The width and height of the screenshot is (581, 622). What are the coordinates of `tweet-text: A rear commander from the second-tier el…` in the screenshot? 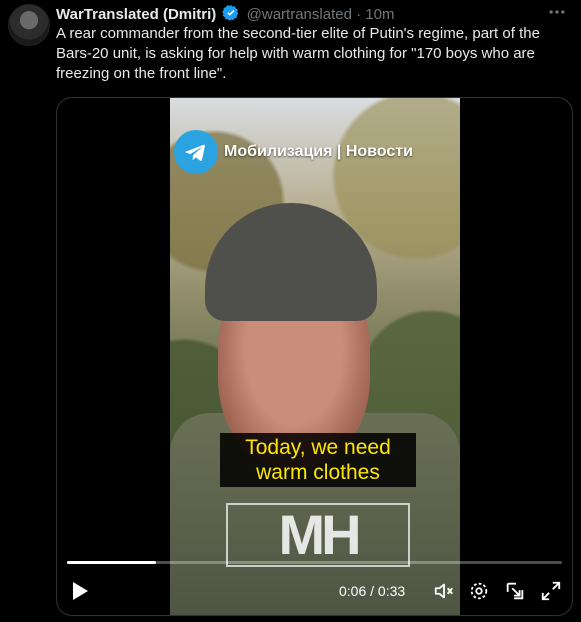 It's located at (298, 53).